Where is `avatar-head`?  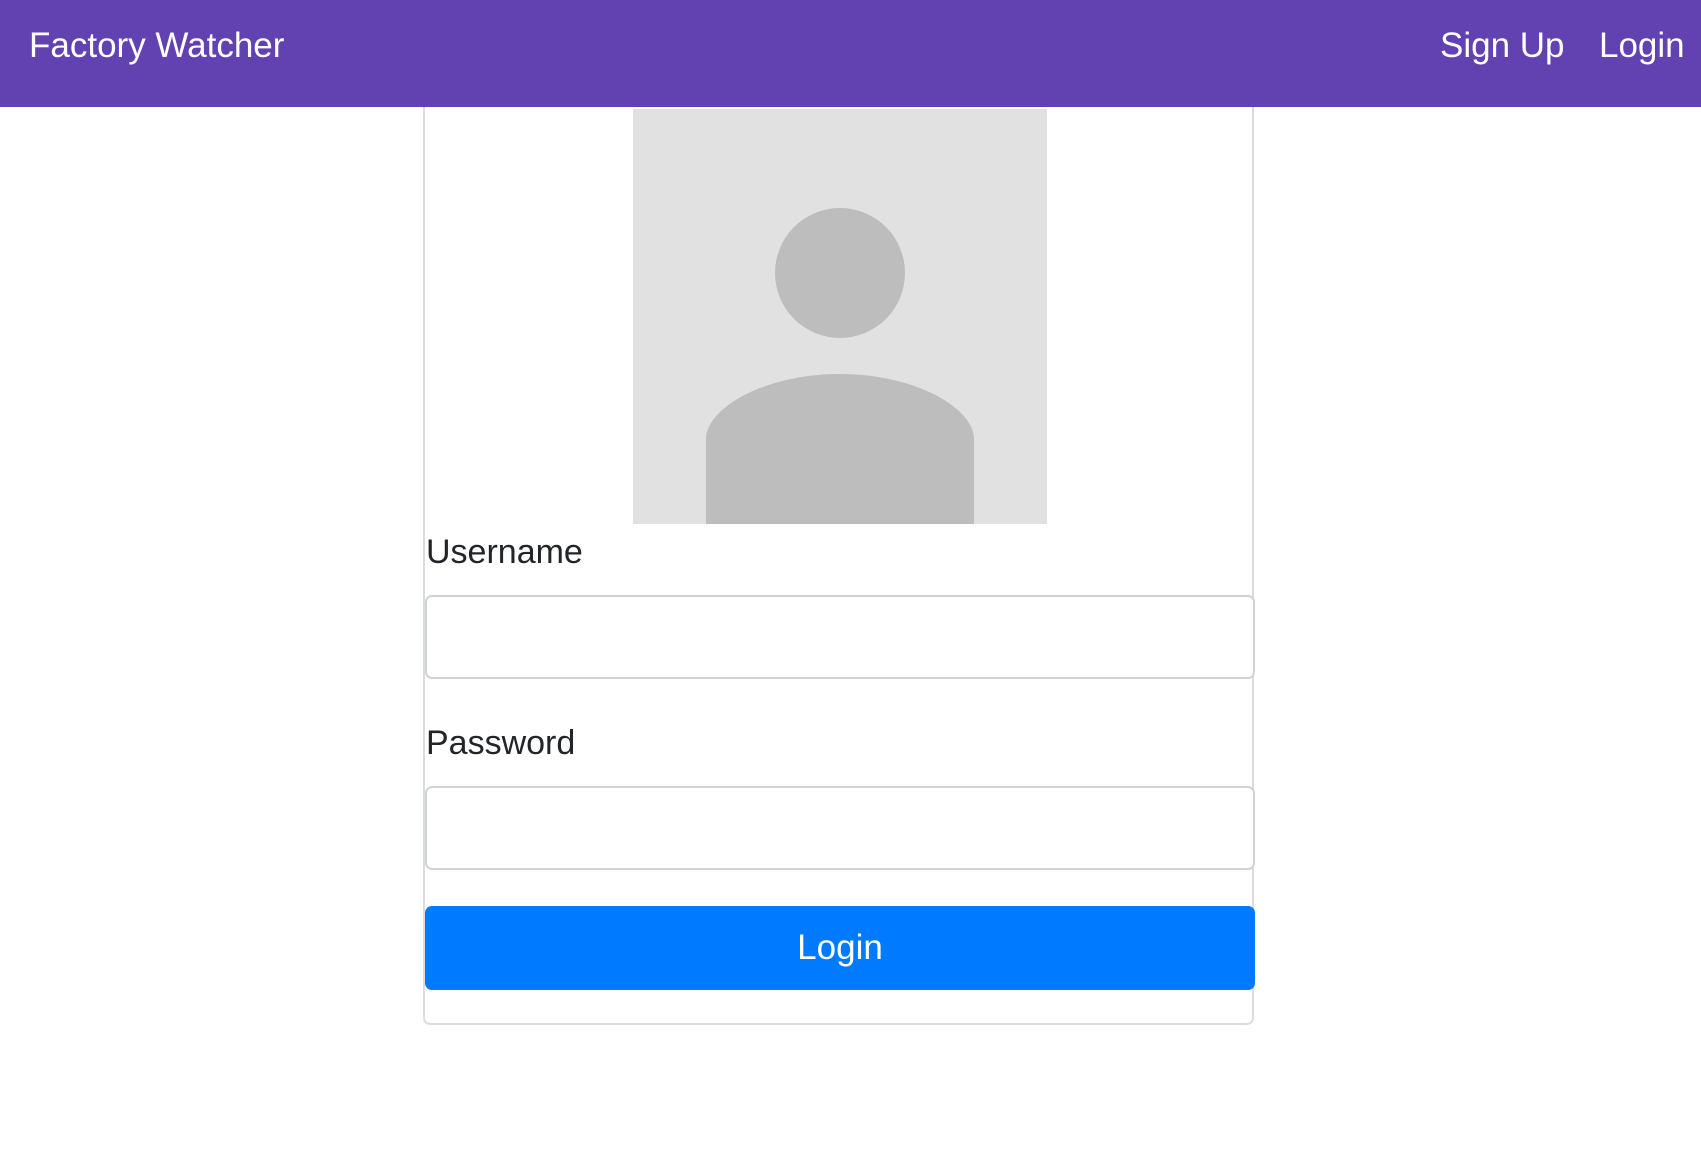 avatar-head is located at coordinates (840, 273).